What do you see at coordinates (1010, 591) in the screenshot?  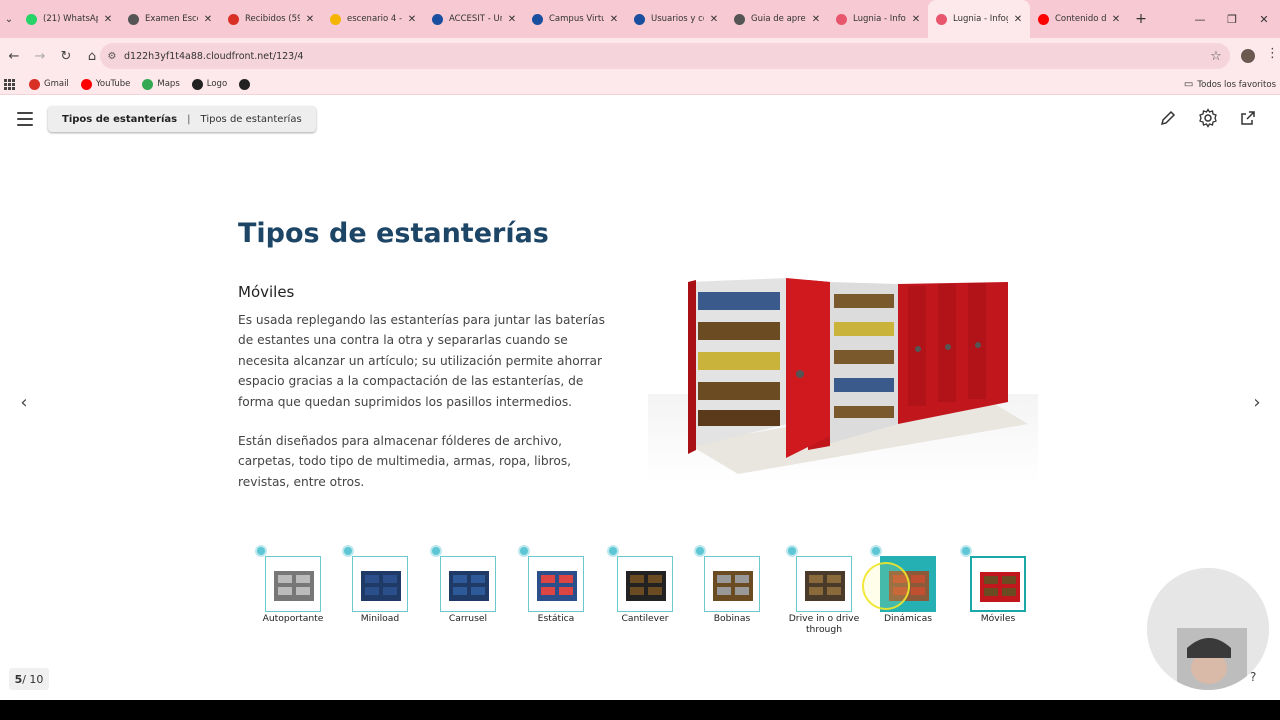 I see `thumbnail-9: Móviles` at bounding box center [1010, 591].